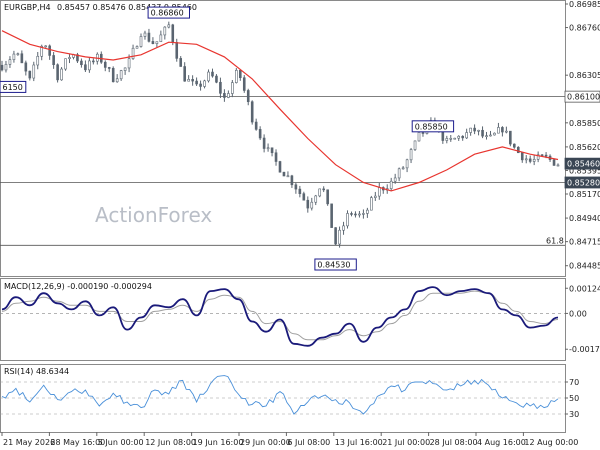 The width and height of the screenshot is (600, 450). I want to click on annotation-label: 6150, so click(13, 87).